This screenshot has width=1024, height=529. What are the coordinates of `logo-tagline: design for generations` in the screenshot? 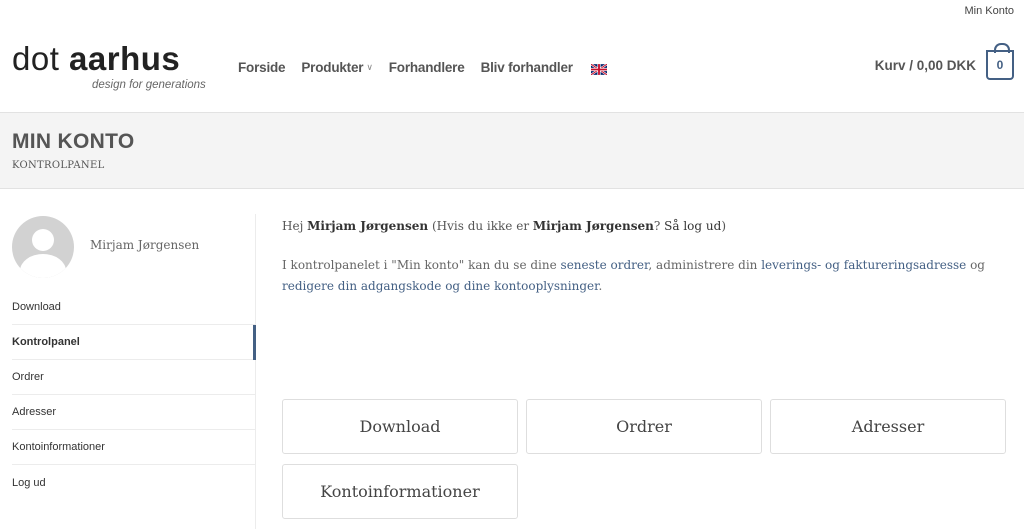 It's located at (149, 85).